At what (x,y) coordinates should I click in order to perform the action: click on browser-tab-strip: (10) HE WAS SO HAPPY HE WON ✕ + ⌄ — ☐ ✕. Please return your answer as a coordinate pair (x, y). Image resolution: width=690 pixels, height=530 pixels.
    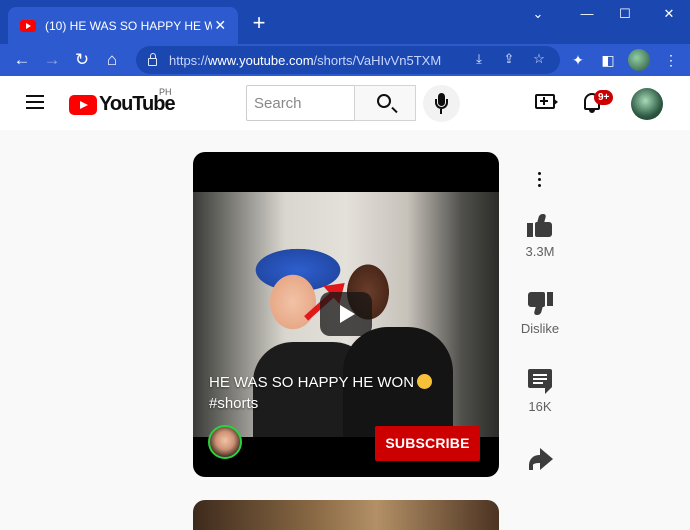
    Looking at the image, I should click on (345, 22).